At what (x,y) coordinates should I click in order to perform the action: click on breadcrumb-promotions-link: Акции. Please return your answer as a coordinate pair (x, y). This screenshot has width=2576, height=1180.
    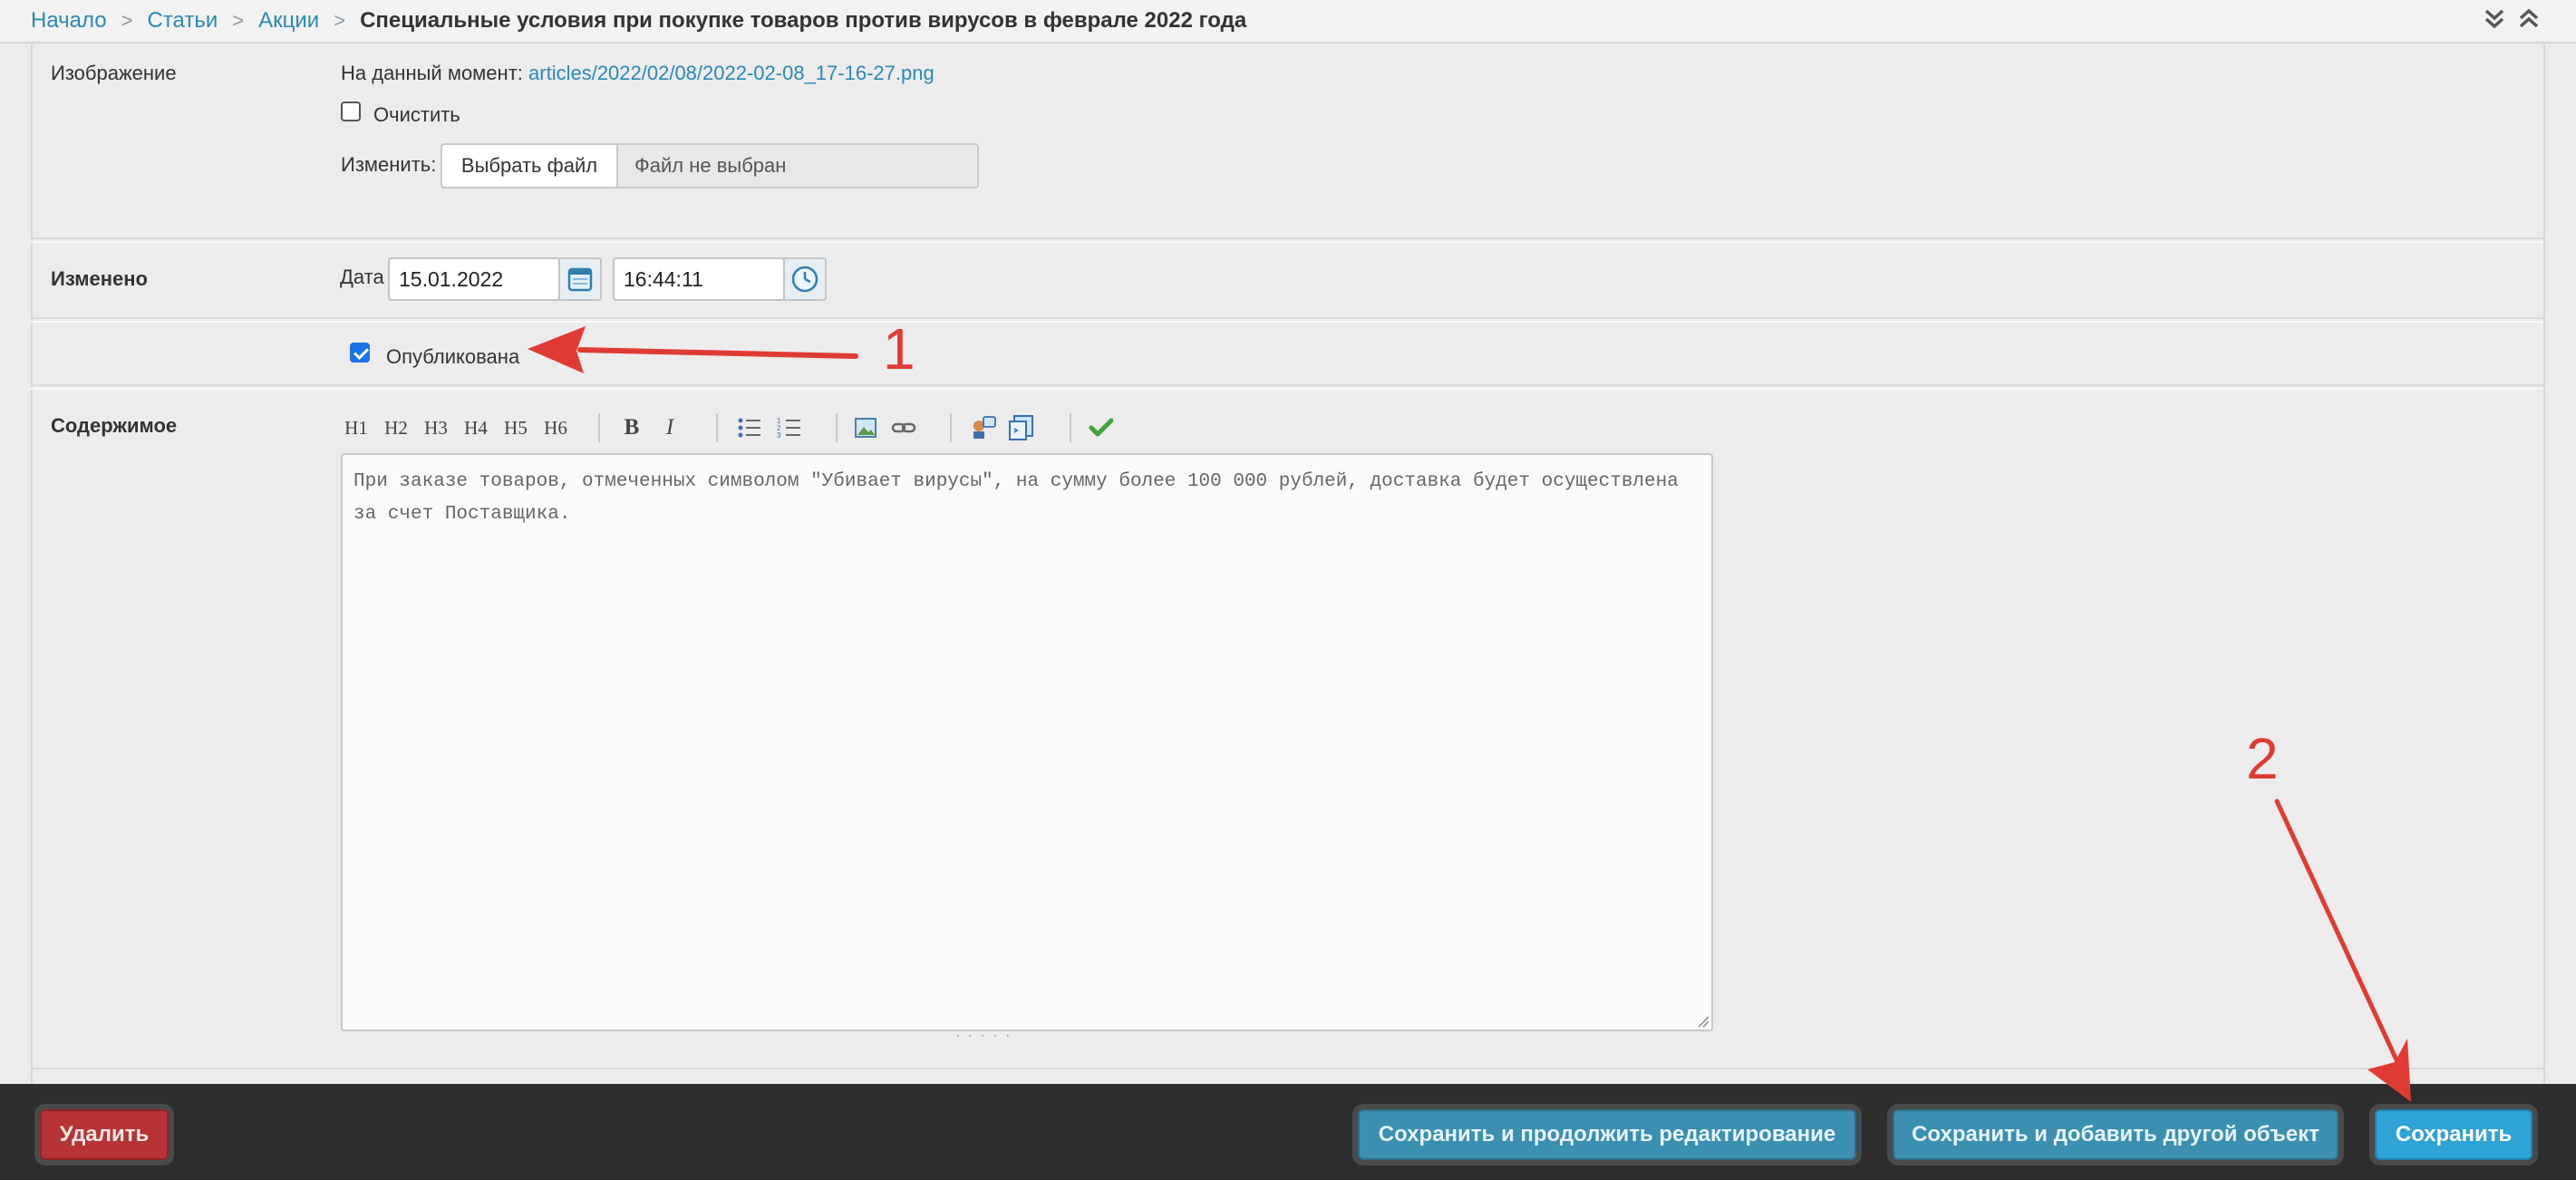
    Looking at the image, I should click on (288, 20).